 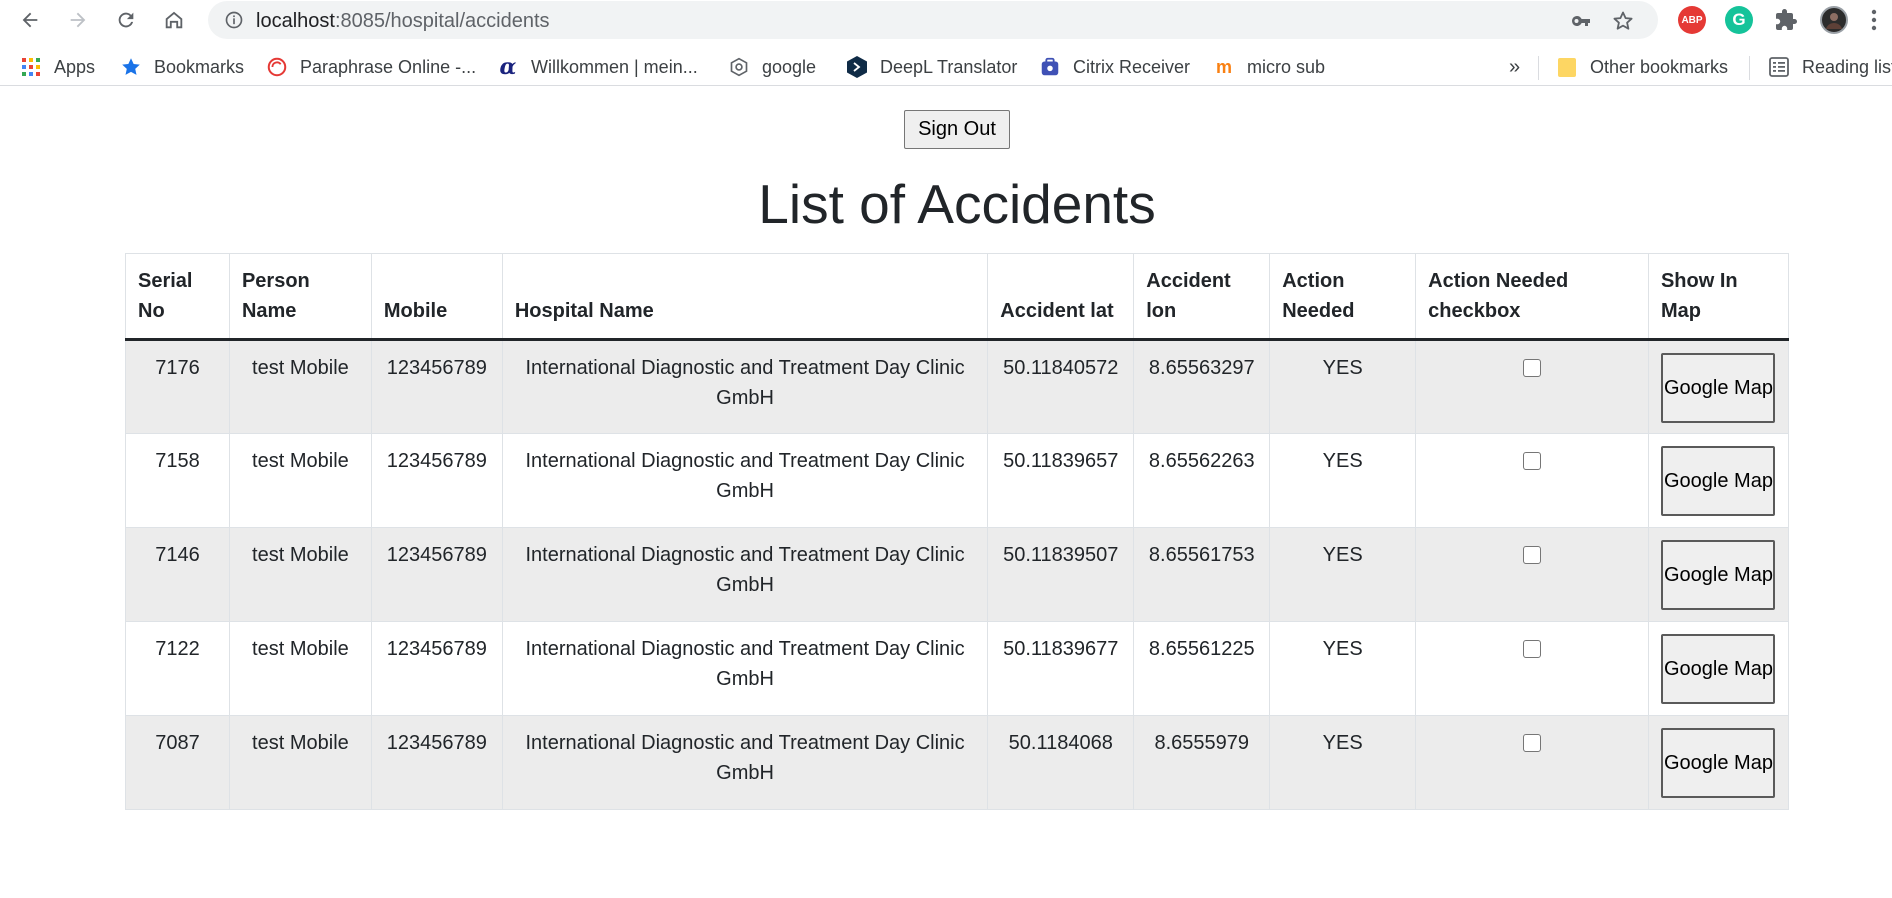 What do you see at coordinates (31, 67) in the screenshot?
I see `apps-grid-icon` at bounding box center [31, 67].